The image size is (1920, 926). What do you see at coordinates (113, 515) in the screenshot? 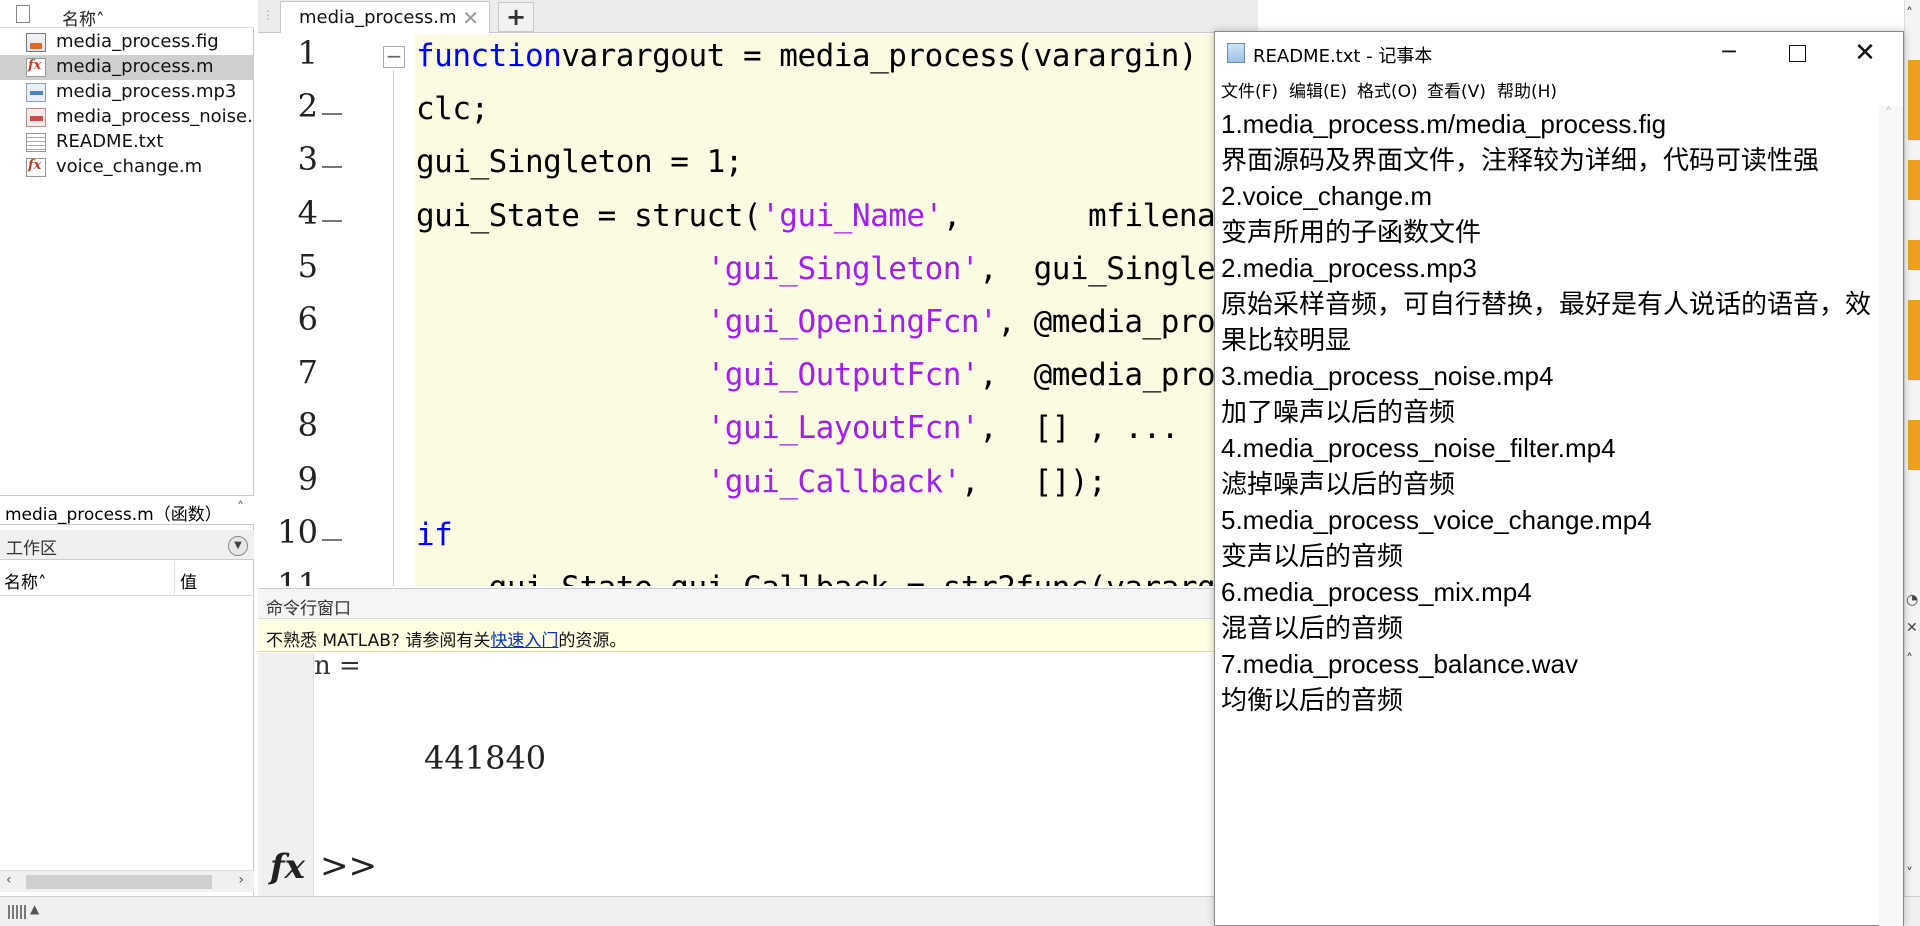
I see `details-label: media_process.m（函数）` at bounding box center [113, 515].